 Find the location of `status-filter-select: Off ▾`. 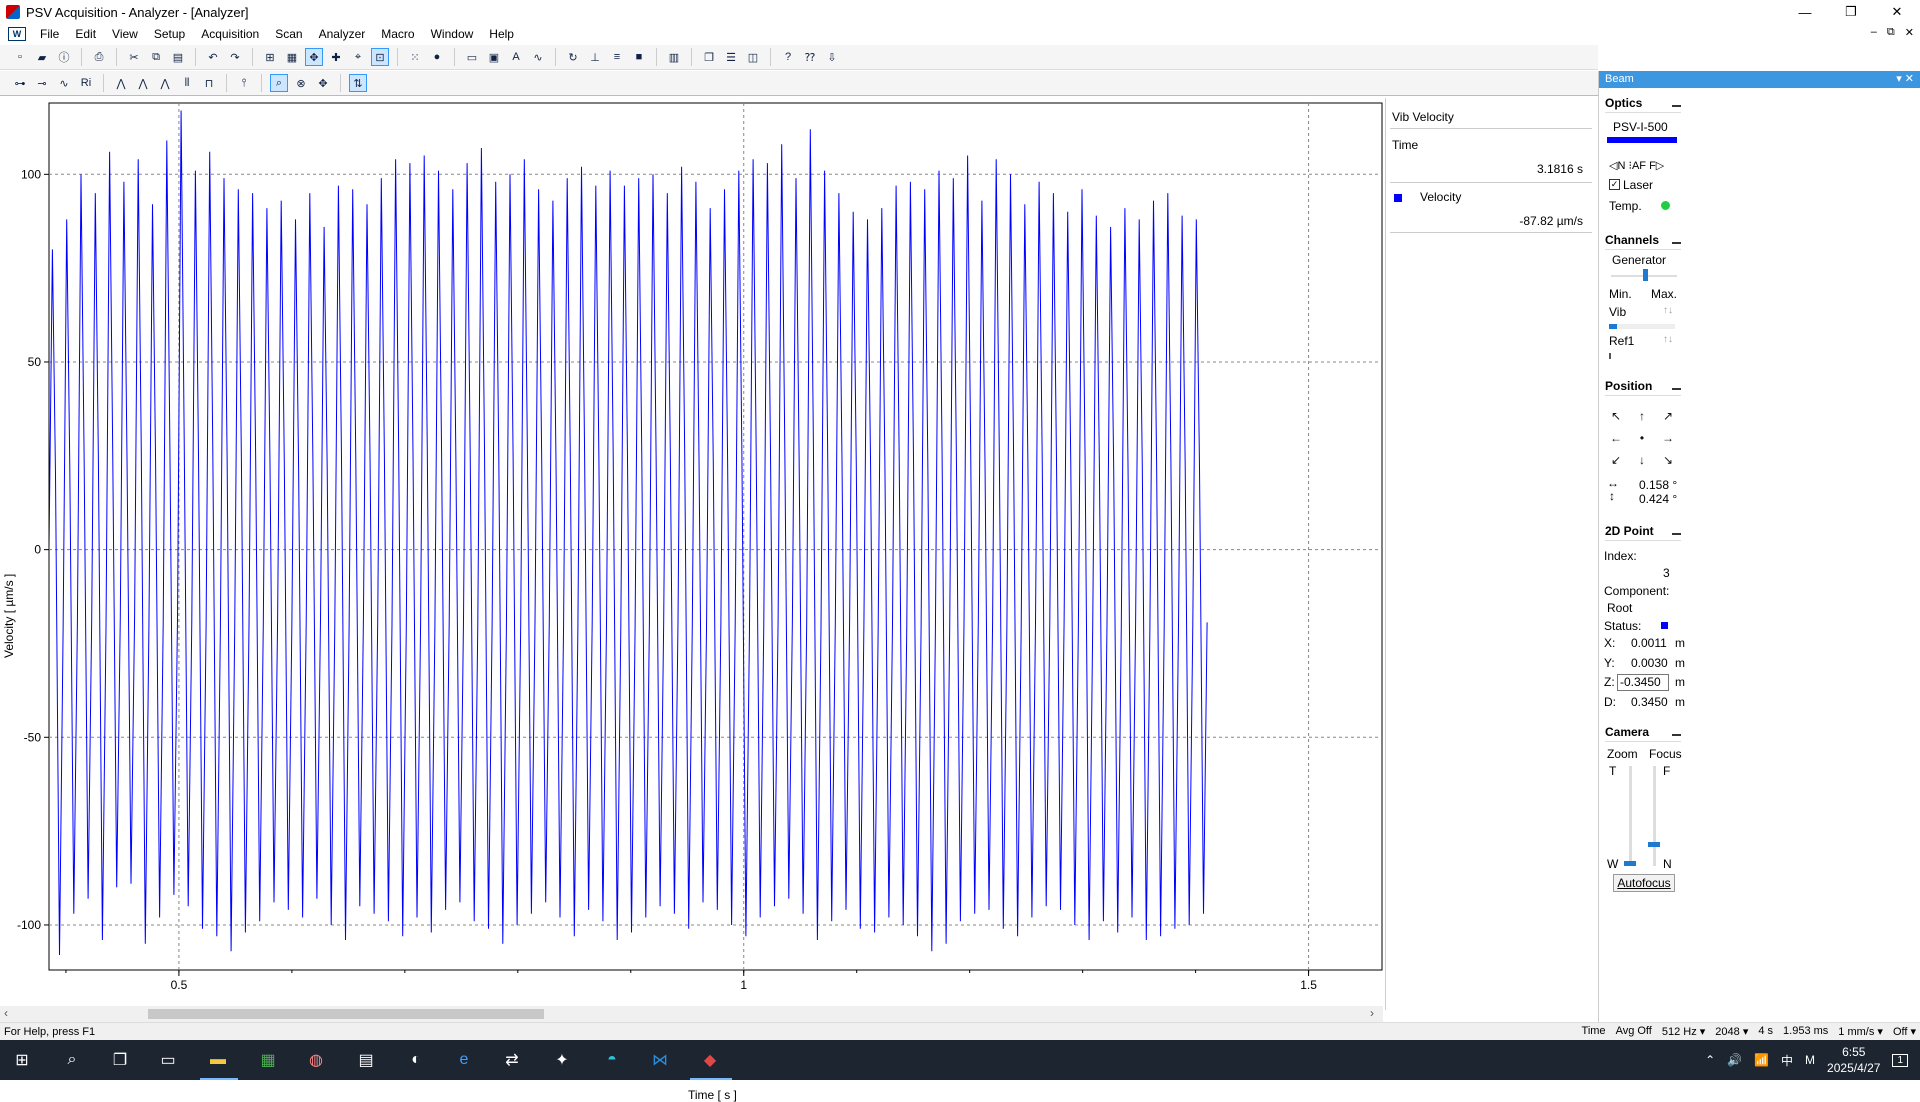

status-filter-select: Off ▾ is located at coordinates (1904, 1031).